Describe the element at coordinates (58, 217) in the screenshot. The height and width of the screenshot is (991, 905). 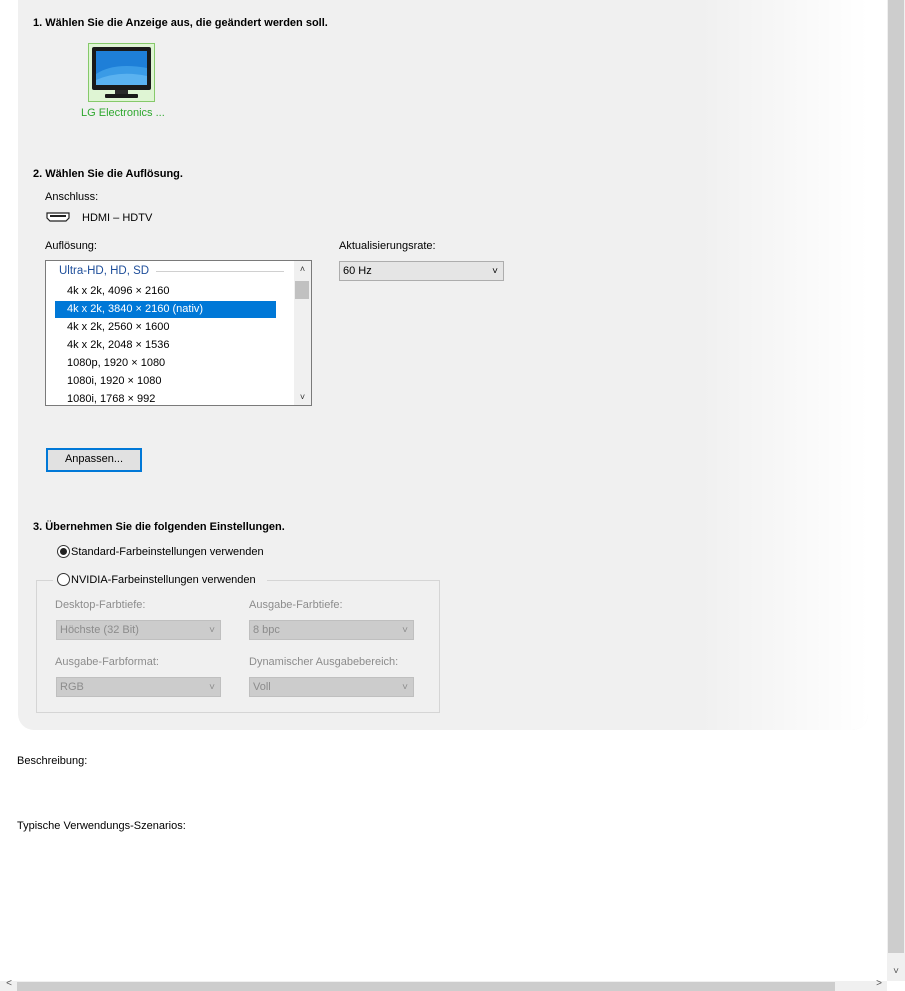
I see `hdmi-connector-icon` at that location.